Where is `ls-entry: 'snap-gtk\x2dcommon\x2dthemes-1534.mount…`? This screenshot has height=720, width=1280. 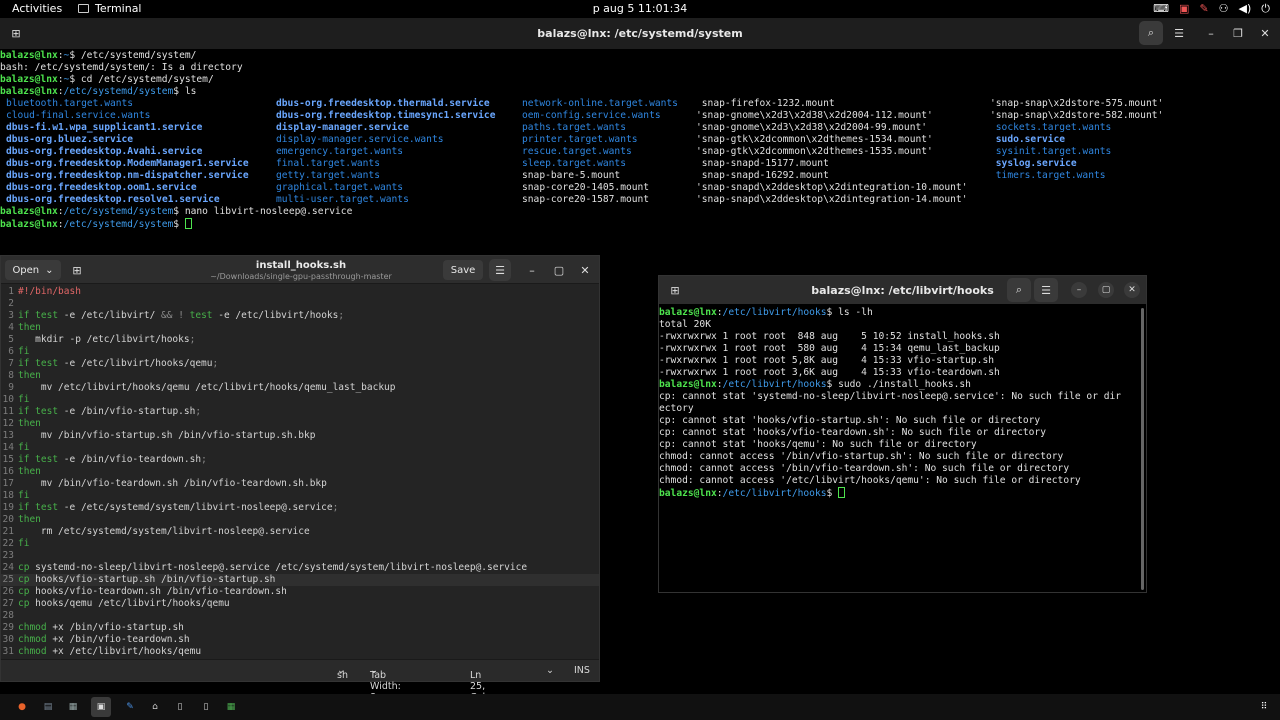
ls-entry: 'snap-gtk\x2dcommon\x2dthemes-1534.mount… is located at coordinates (831, 140).